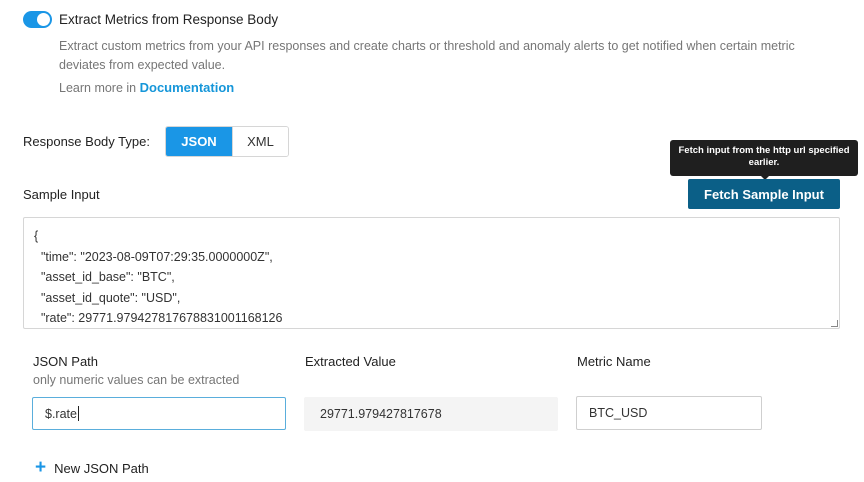  I want to click on metric-name-input: BTC_USD, so click(669, 413).